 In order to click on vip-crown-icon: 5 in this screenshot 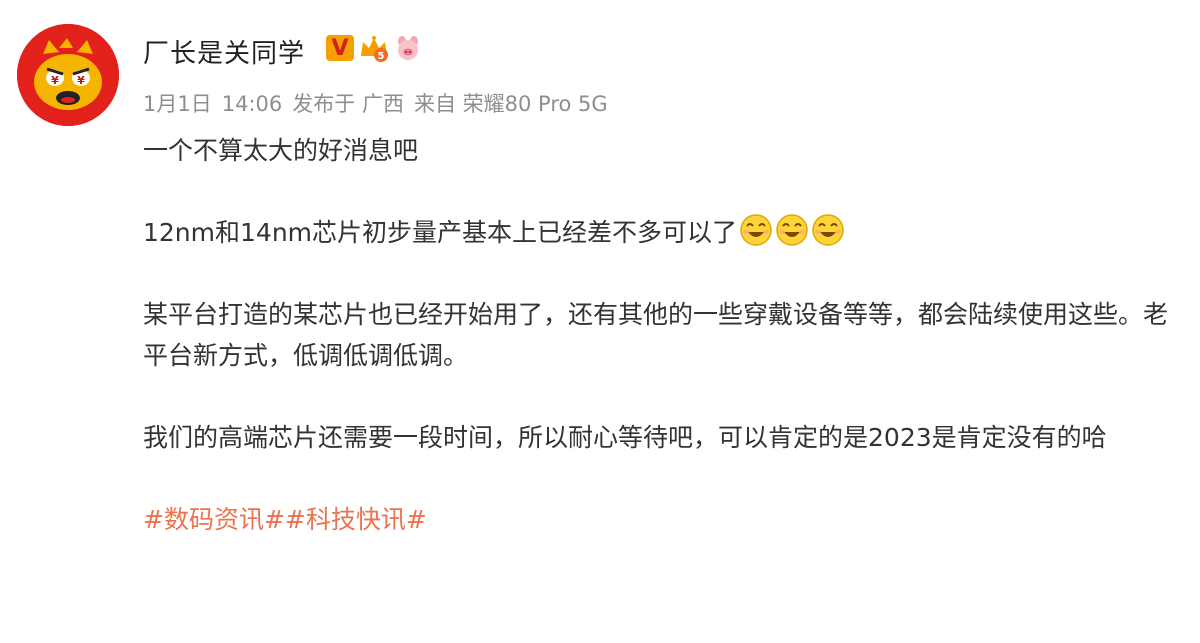, I will do `click(374, 48)`.